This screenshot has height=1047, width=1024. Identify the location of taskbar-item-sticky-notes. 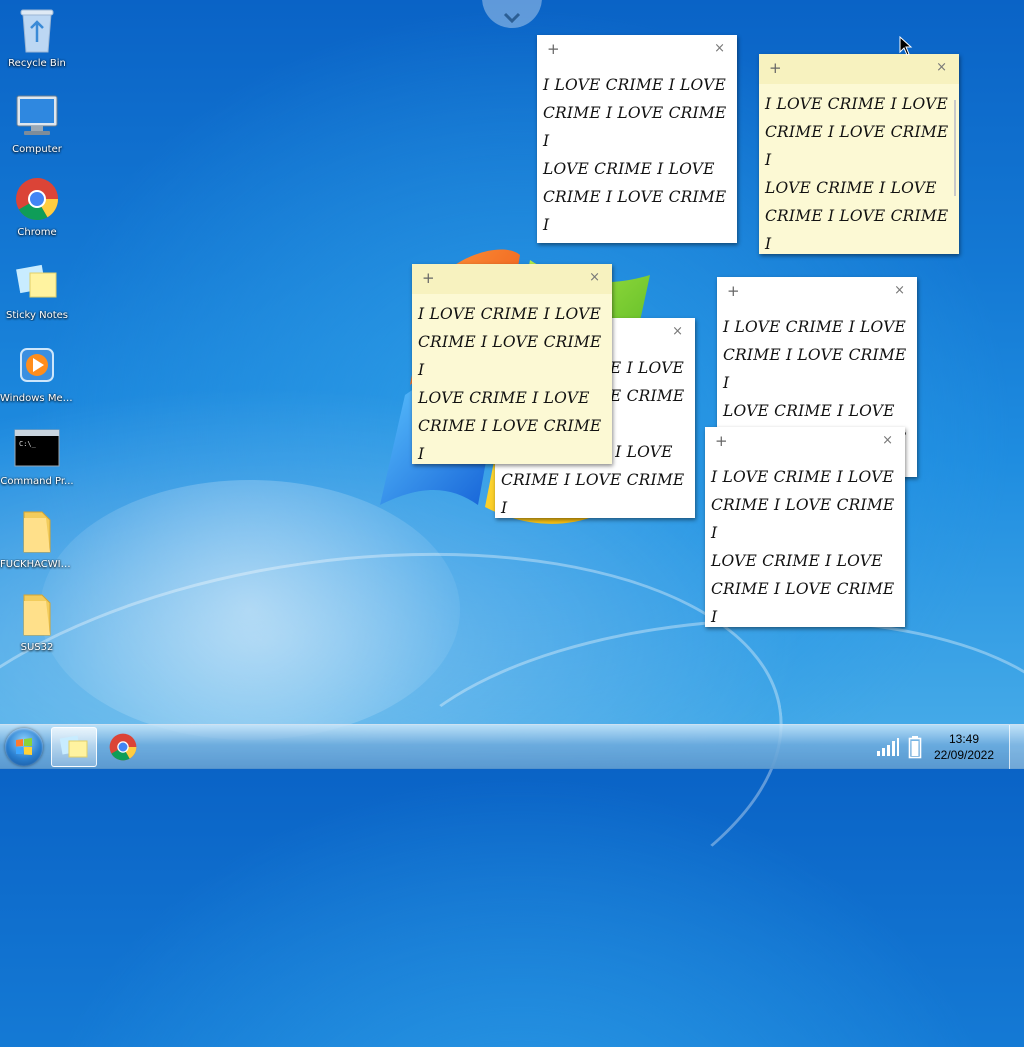
(74, 747).